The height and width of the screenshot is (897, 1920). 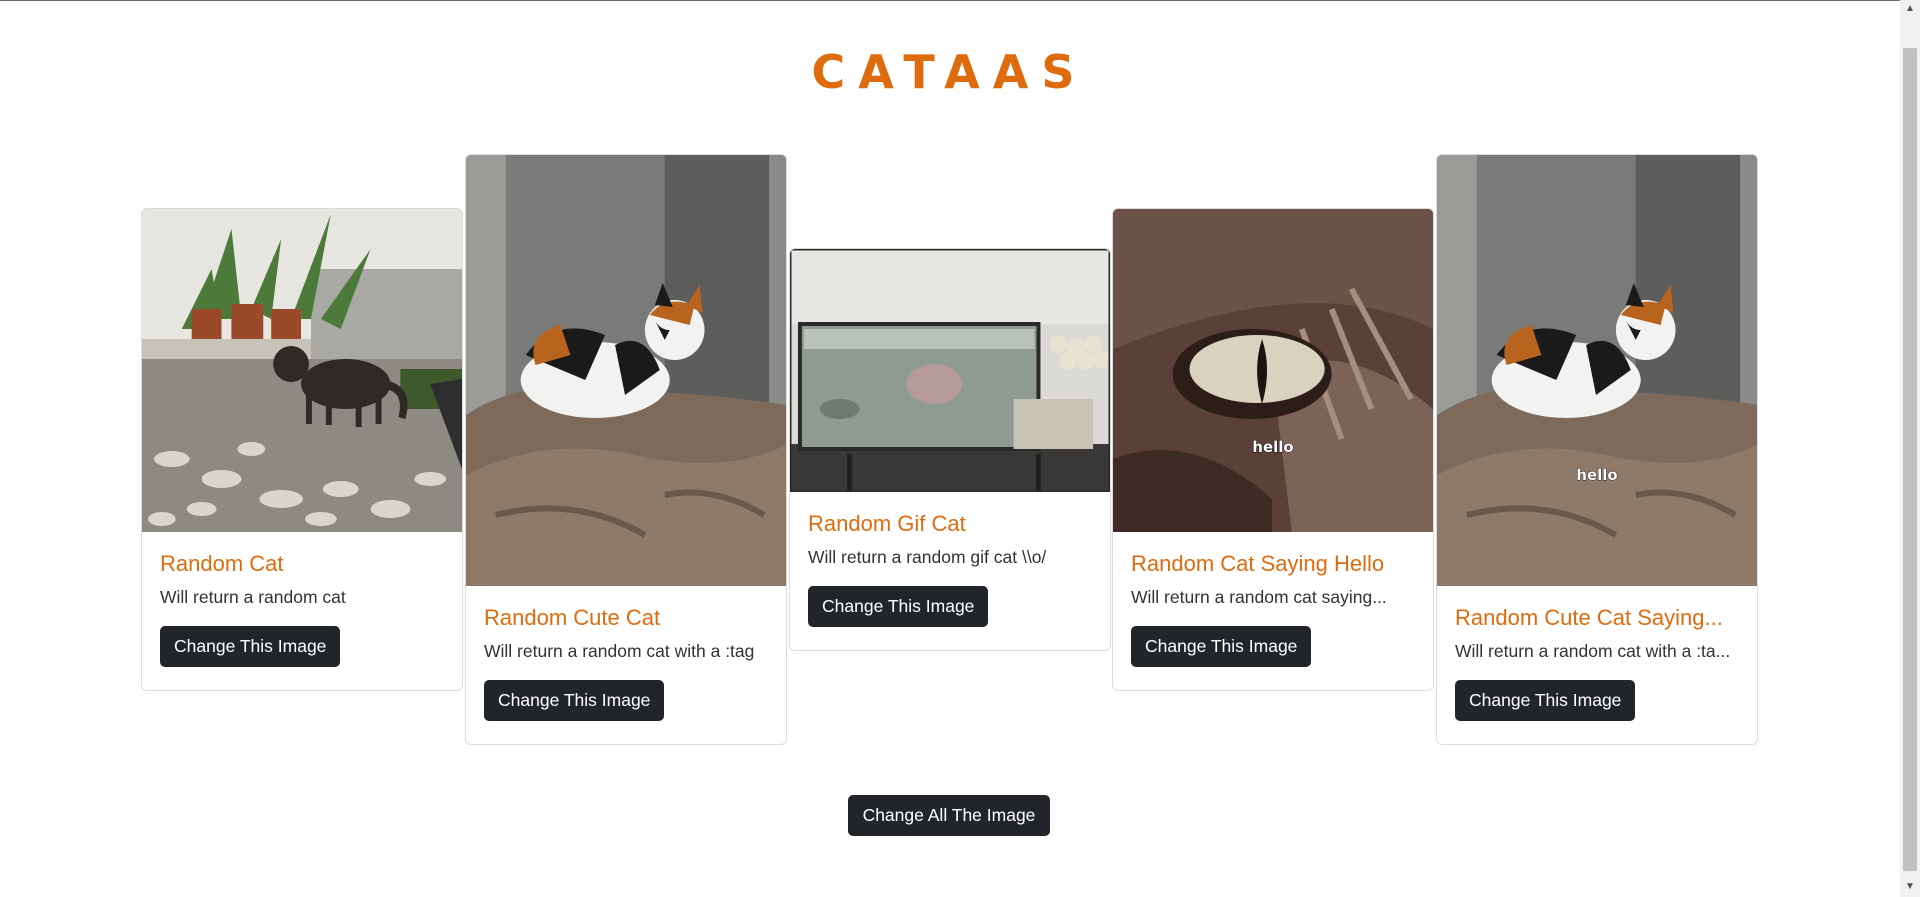 I want to click on card-description: Will return a random cat with a :tag, so click(x=619, y=651).